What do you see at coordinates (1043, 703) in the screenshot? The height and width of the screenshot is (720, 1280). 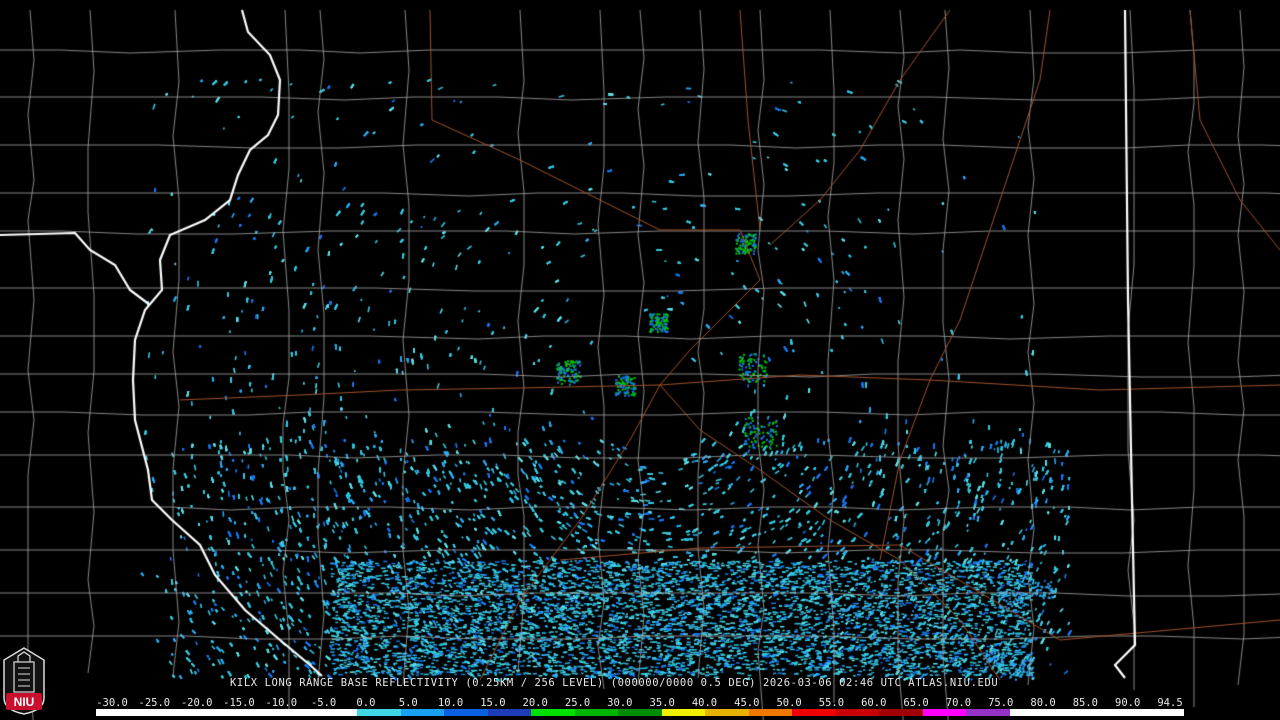 I see `scale-label: 80.0` at bounding box center [1043, 703].